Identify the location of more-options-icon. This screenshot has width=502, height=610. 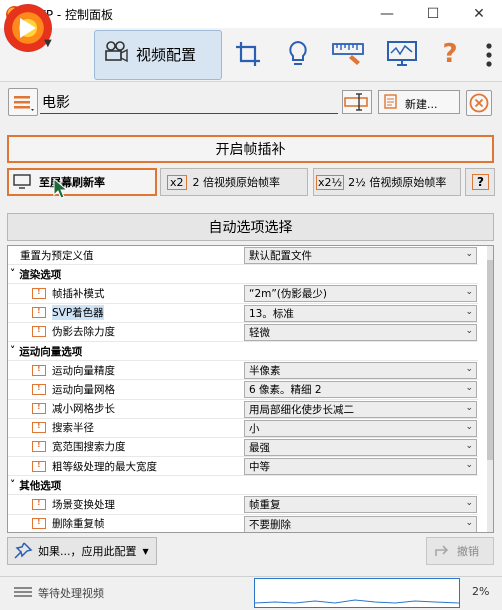
(489, 56).